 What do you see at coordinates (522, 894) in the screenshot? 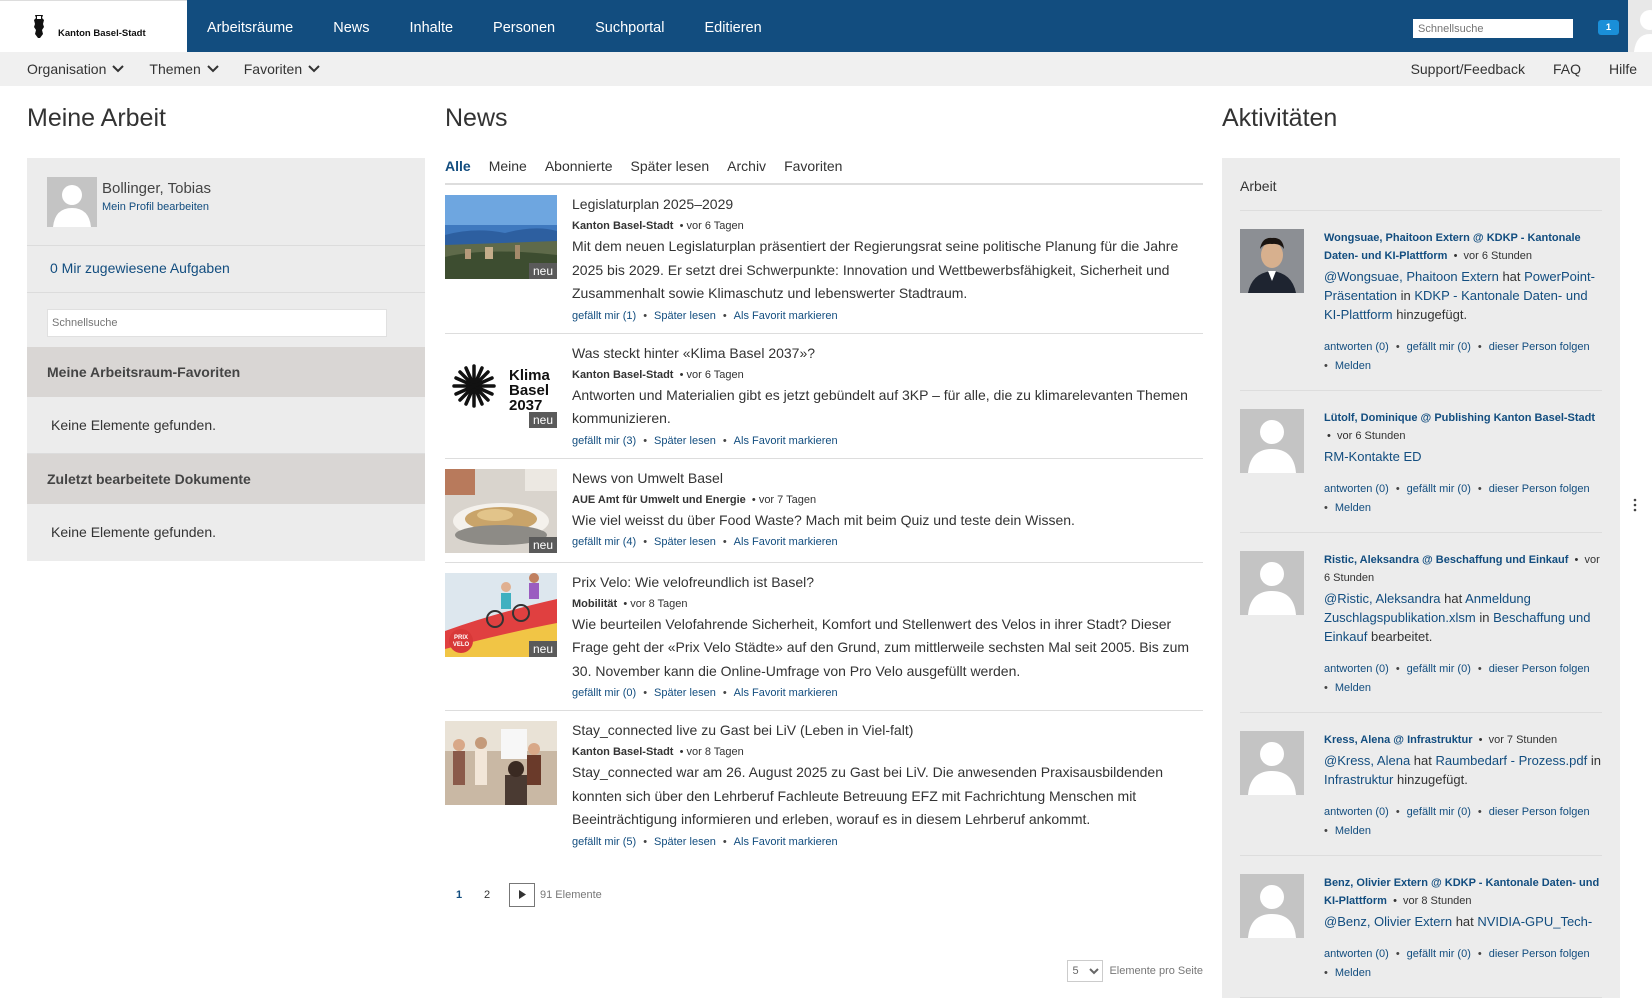
I see `next-page-button` at bounding box center [522, 894].